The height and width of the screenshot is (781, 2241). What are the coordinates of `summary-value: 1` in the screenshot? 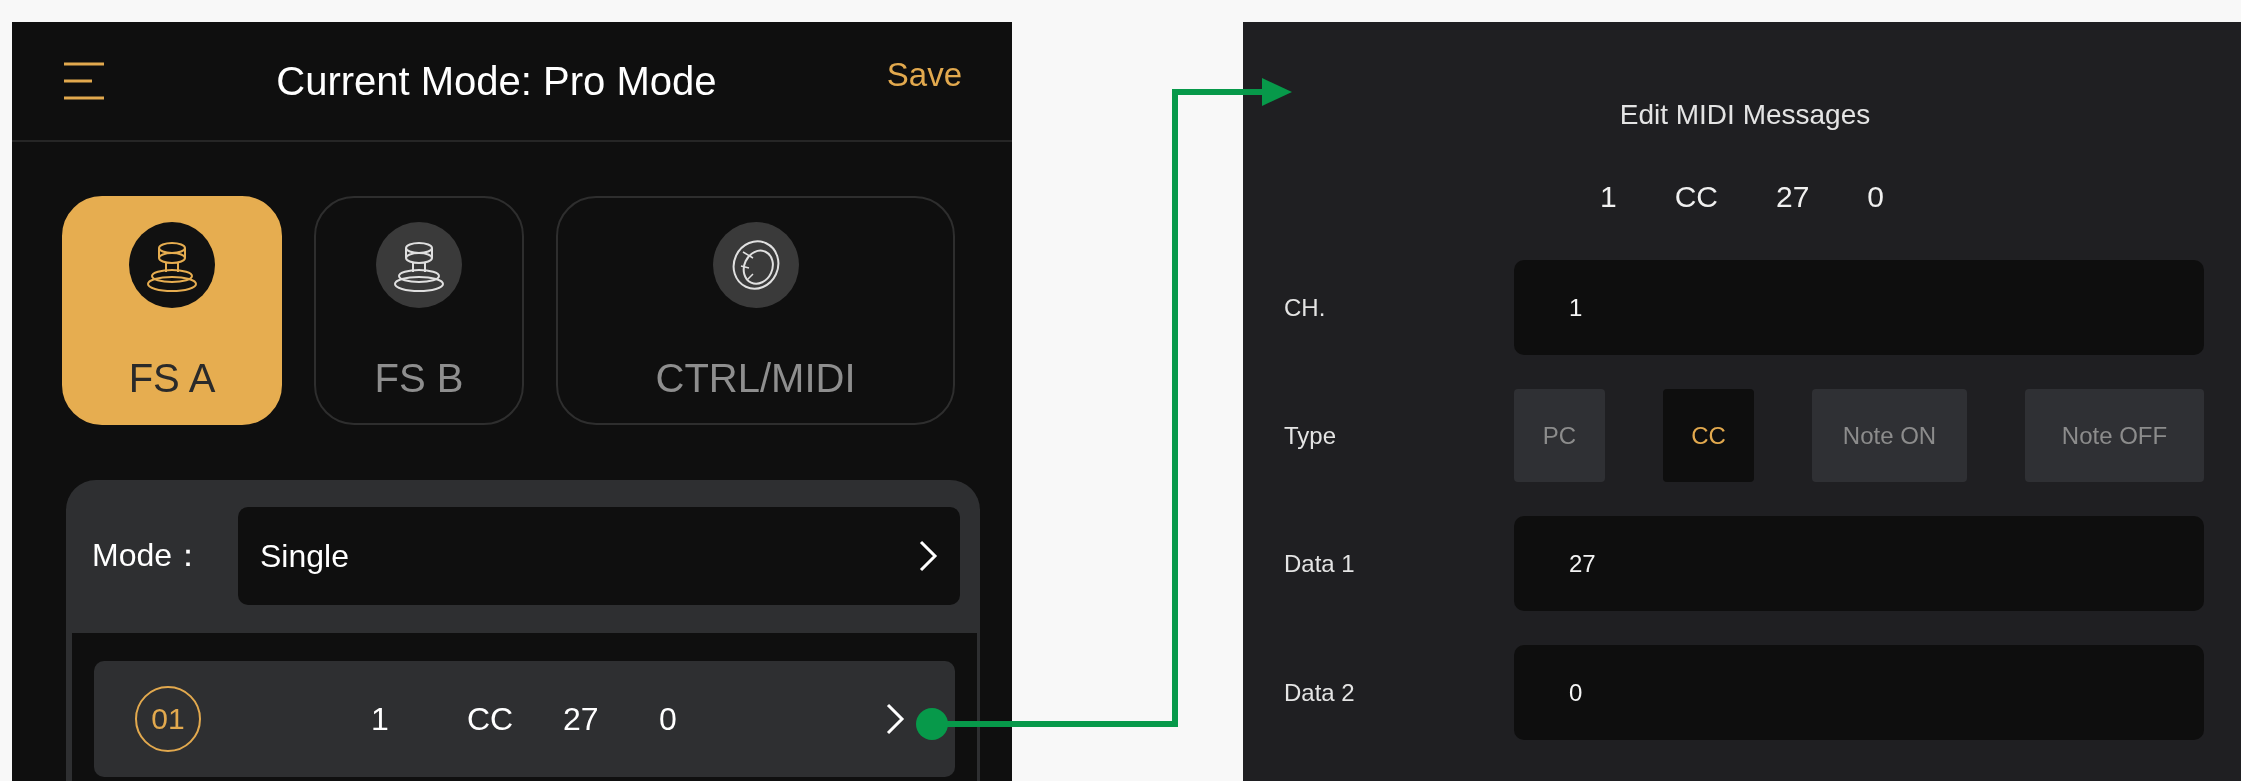 It's located at (1608, 197).